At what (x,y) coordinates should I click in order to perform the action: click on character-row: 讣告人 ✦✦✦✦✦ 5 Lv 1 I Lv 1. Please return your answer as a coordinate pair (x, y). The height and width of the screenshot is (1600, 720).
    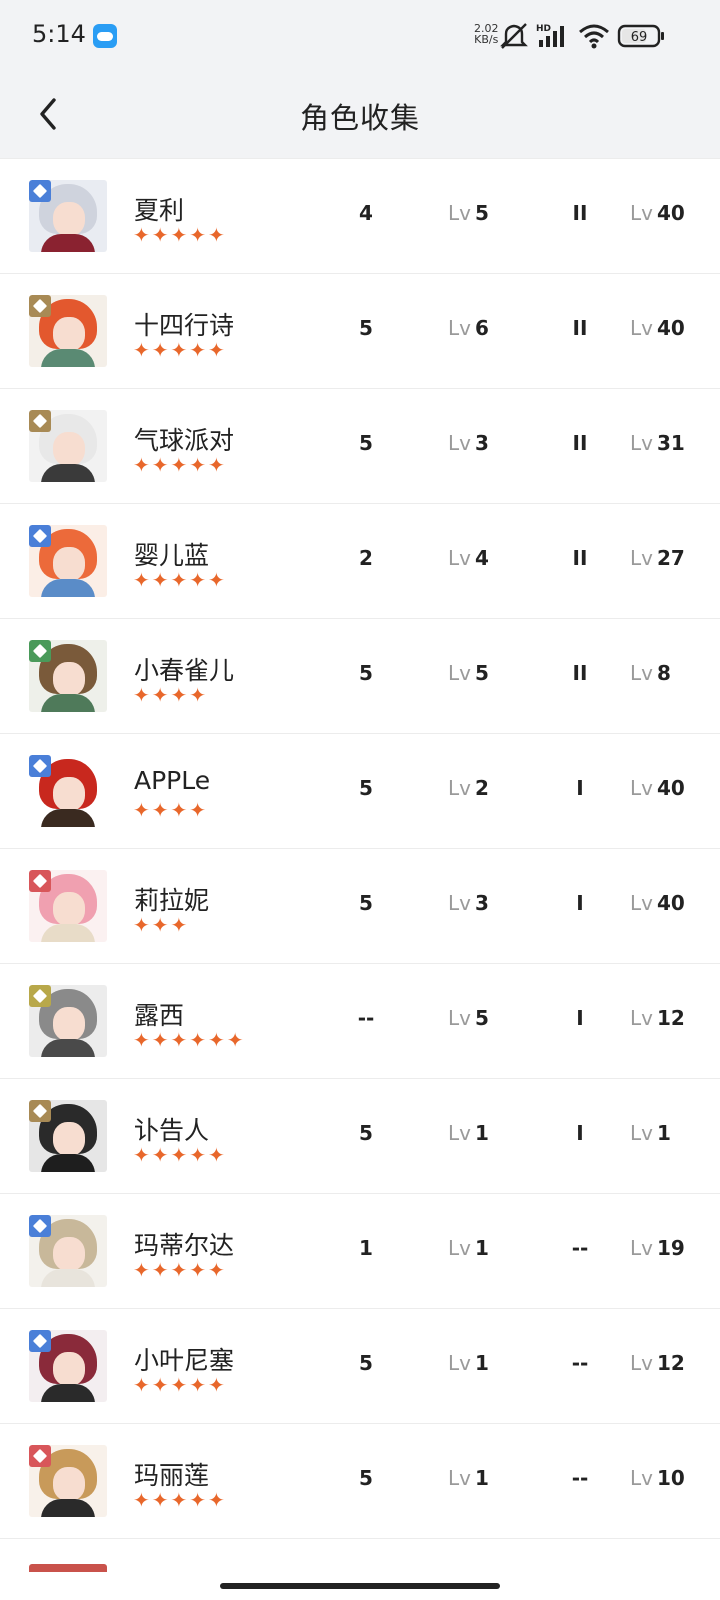
    Looking at the image, I should click on (360, 1136).